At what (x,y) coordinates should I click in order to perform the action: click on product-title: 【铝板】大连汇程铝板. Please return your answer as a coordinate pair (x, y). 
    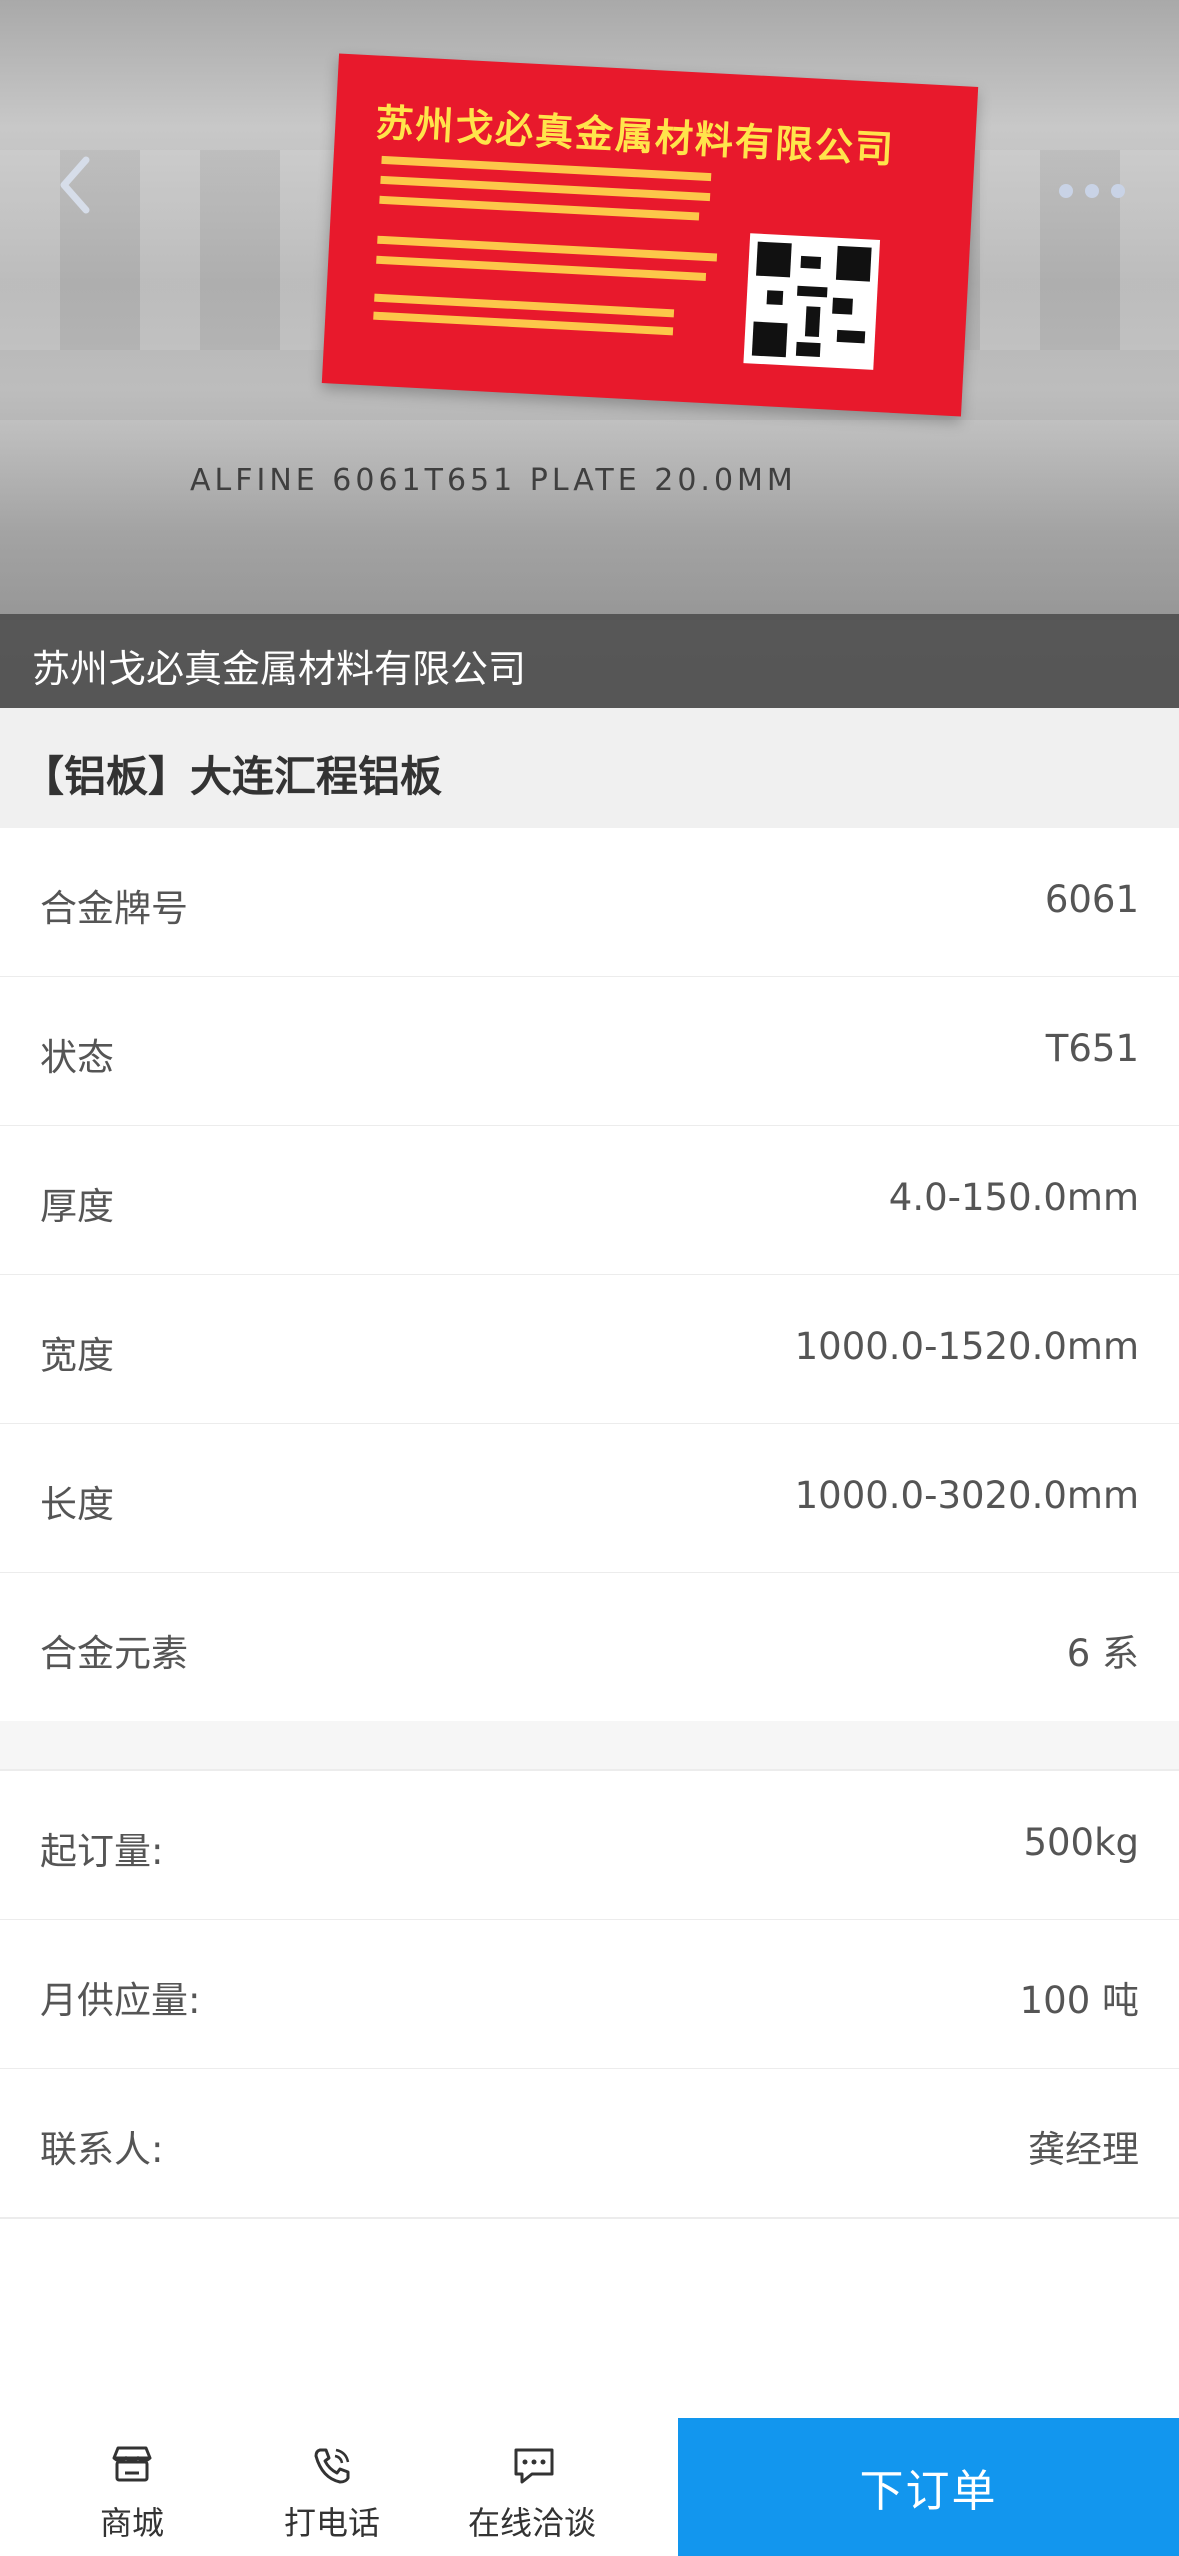
    Looking at the image, I should click on (232, 776).